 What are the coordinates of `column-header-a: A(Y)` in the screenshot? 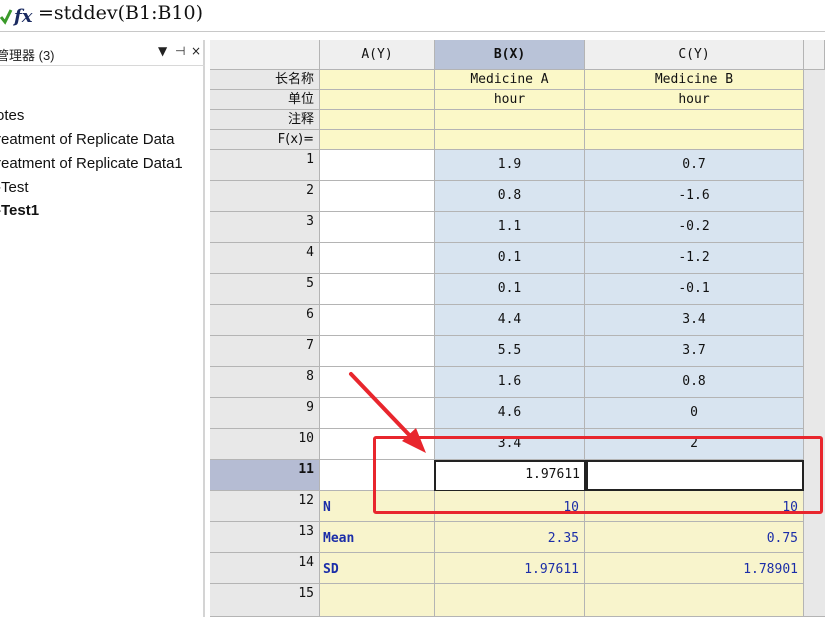 It's located at (377, 55).